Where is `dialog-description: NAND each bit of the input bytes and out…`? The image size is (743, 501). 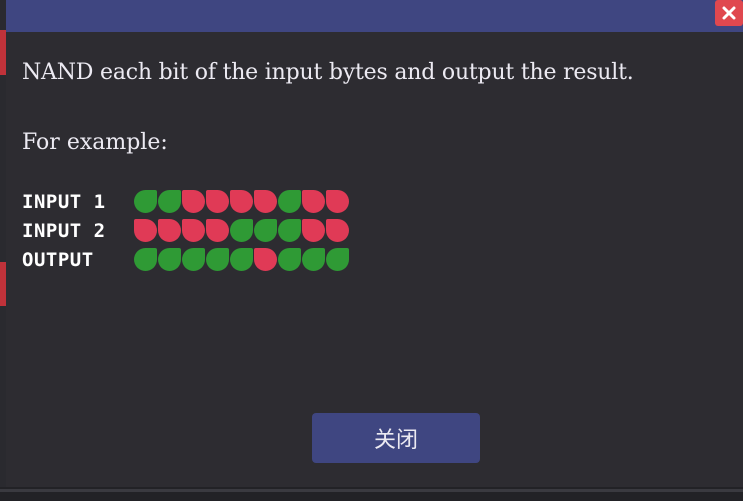 dialog-description: NAND each bit of the input bytes and out… is located at coordinates (328, 72).